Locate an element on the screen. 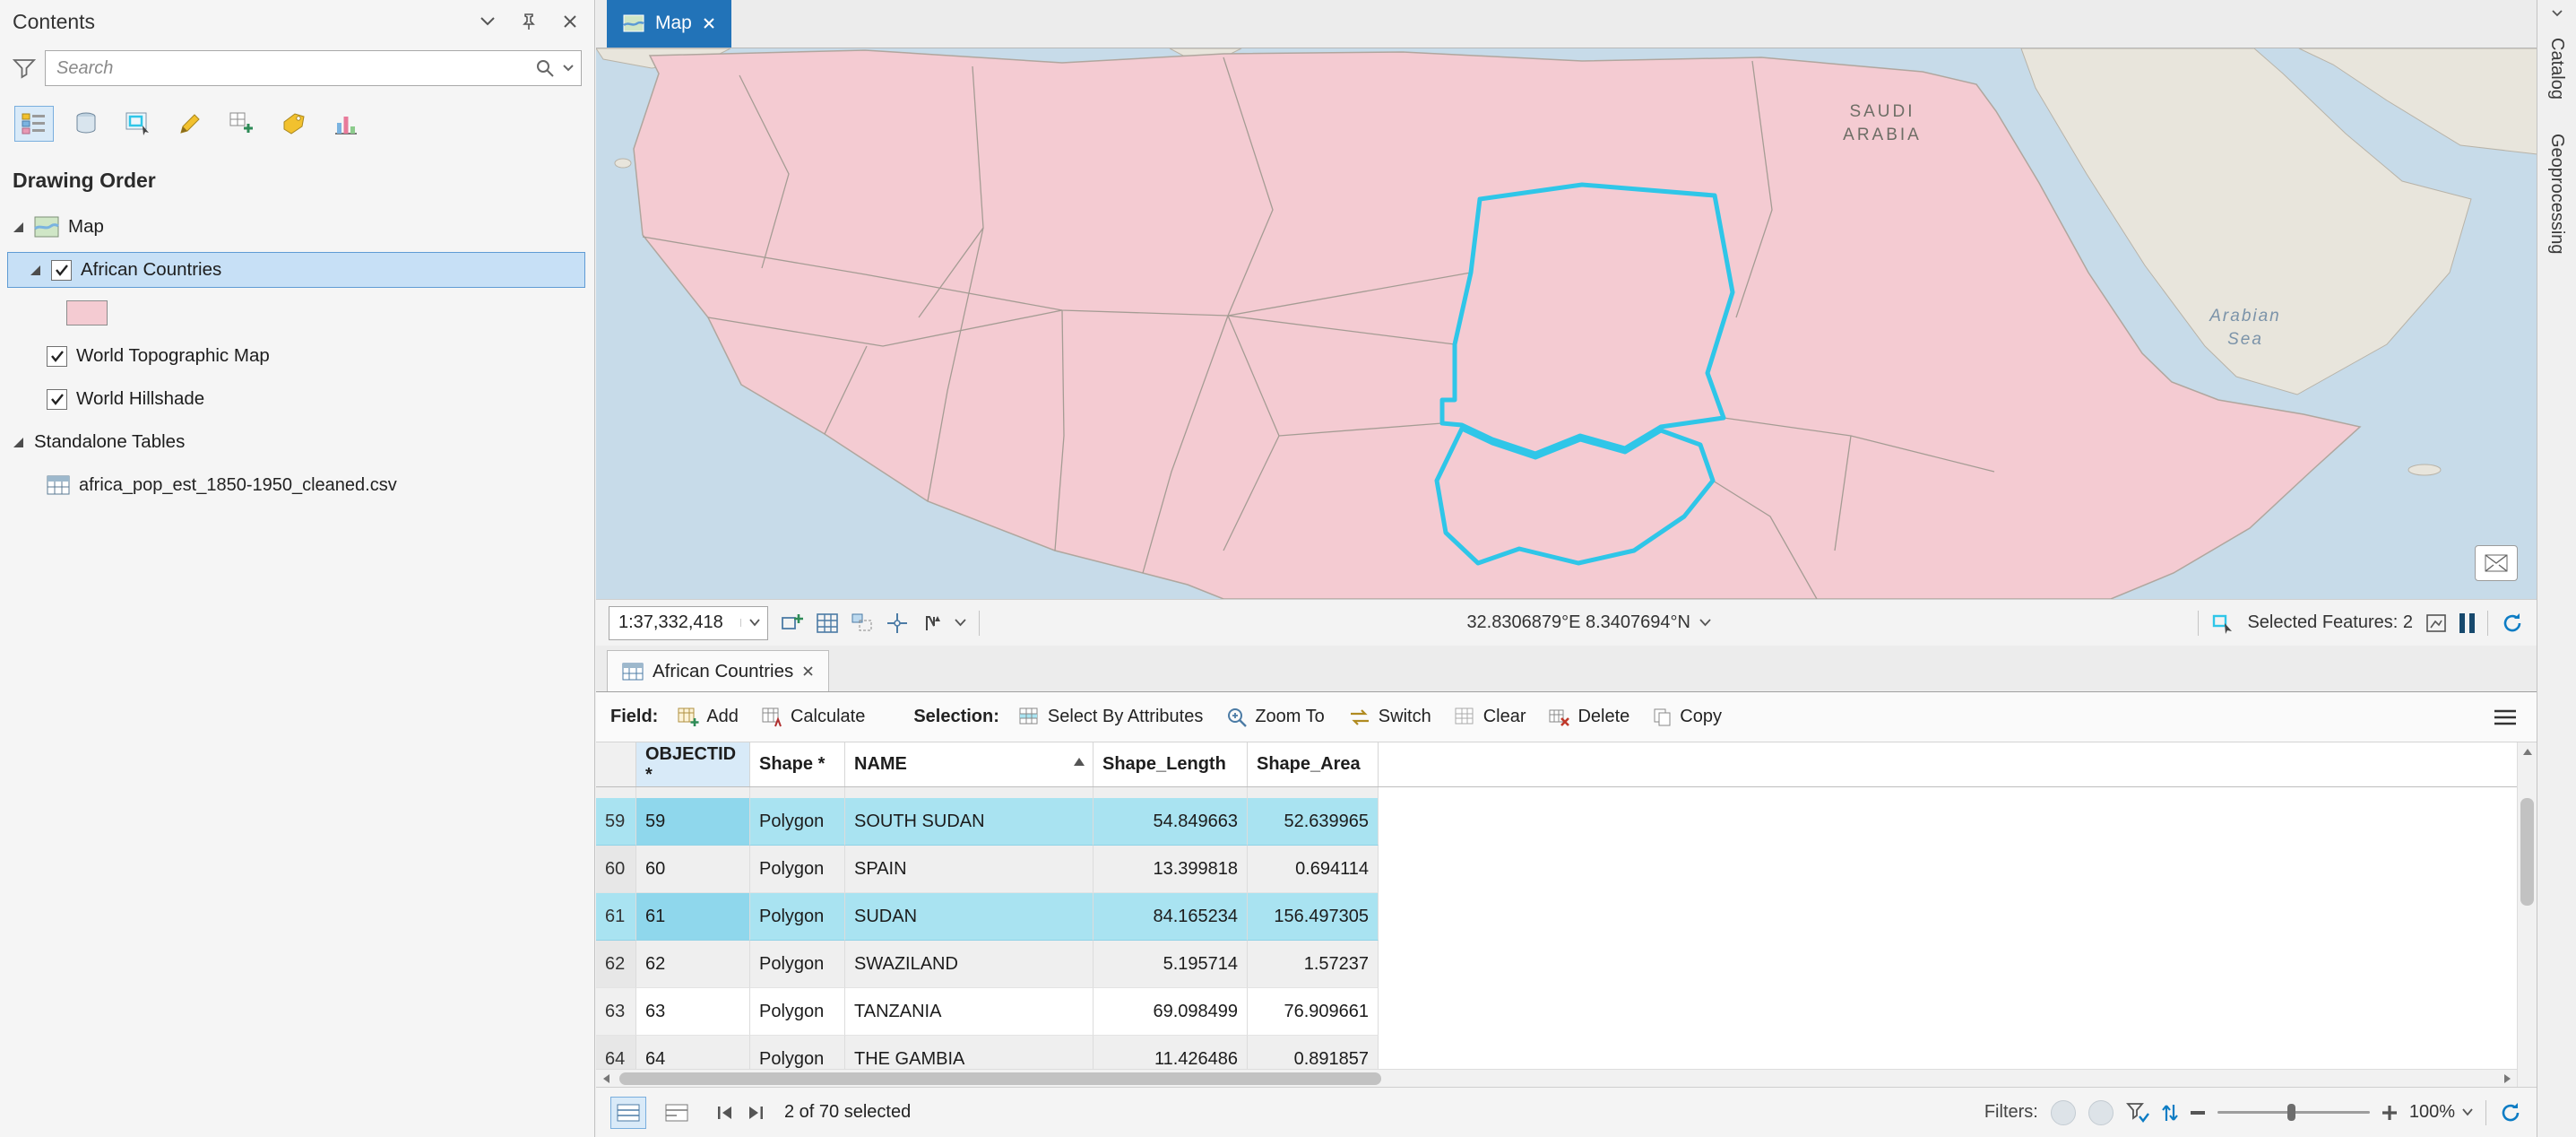 Image resolution: width=2576 pixels, height=1137 pixels. map-scale-dropdown: 1:37,332,418 is located at coordinates (688, 622).